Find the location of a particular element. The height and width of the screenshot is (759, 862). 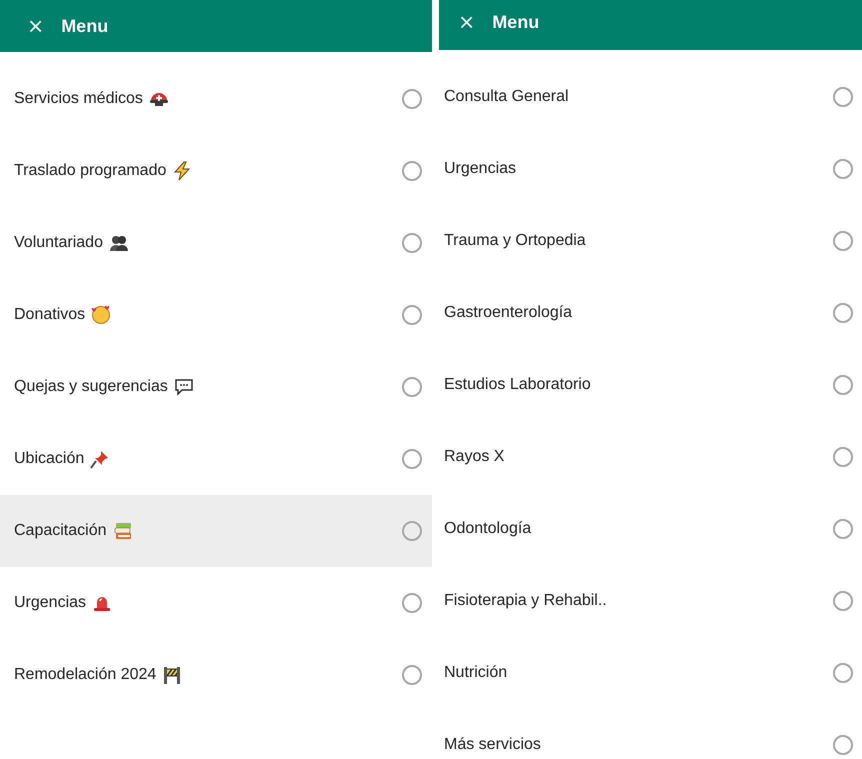

menu-item: Traslado programado is located at coordinates (216, 171).